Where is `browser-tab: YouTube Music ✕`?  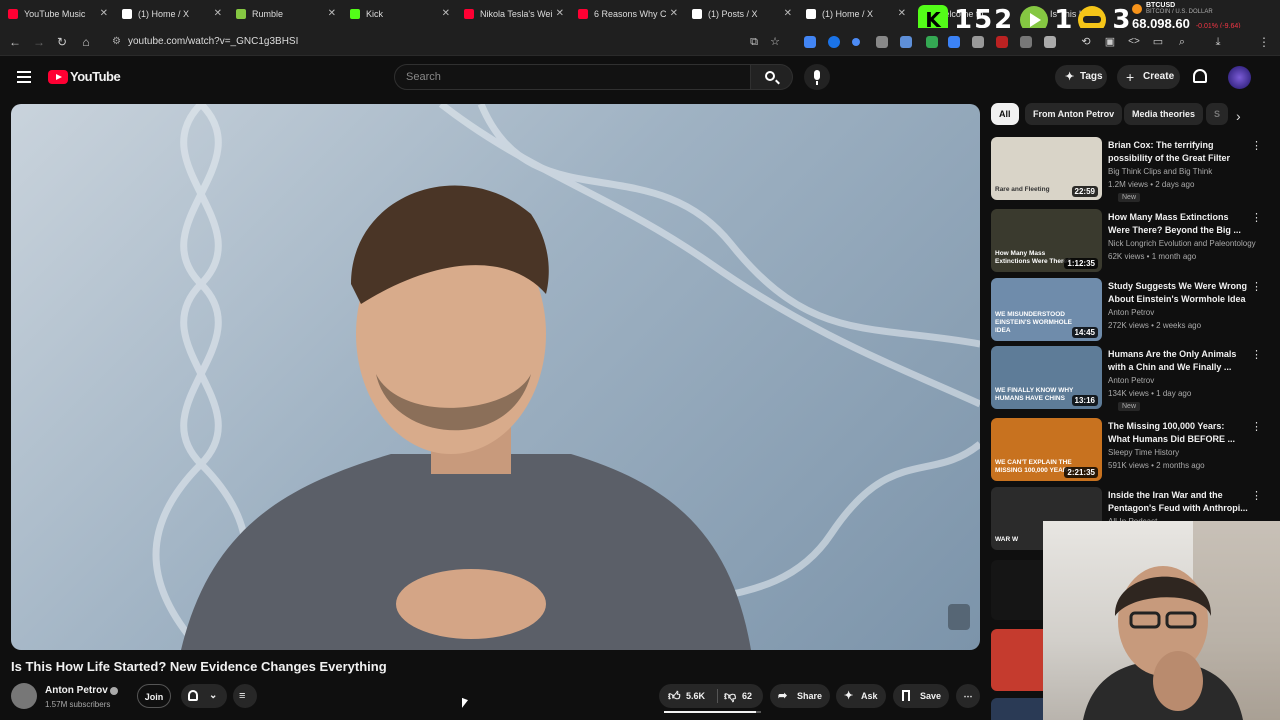
browser-tab: YouTube Music ✕ is located at coordinates (57, 14).